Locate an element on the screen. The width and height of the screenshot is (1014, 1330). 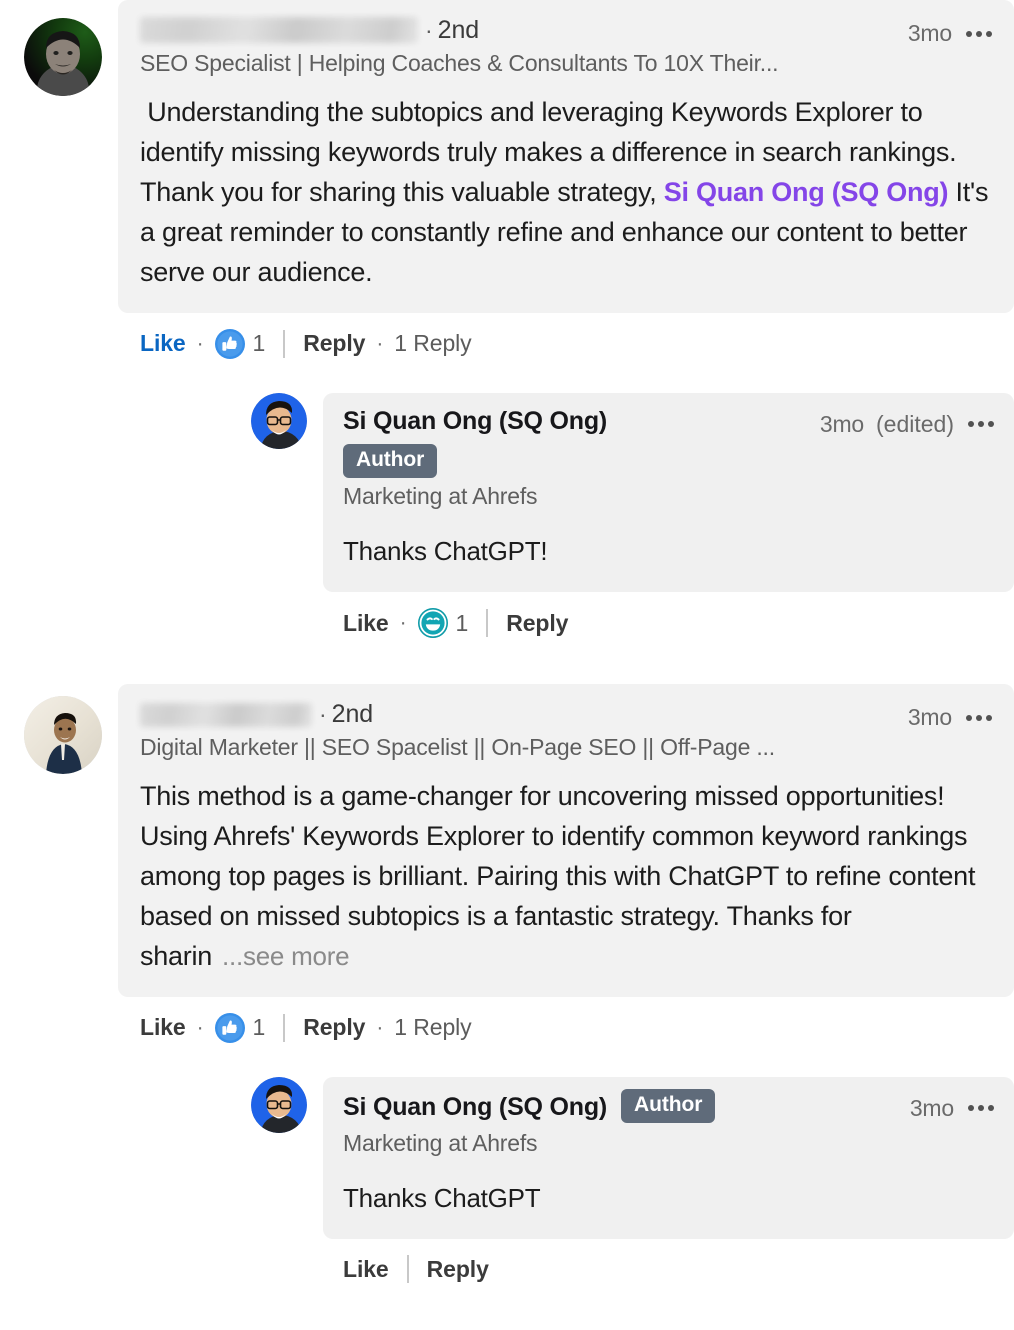
profile-photo-commenter-one is located at coordinates (63, 57).